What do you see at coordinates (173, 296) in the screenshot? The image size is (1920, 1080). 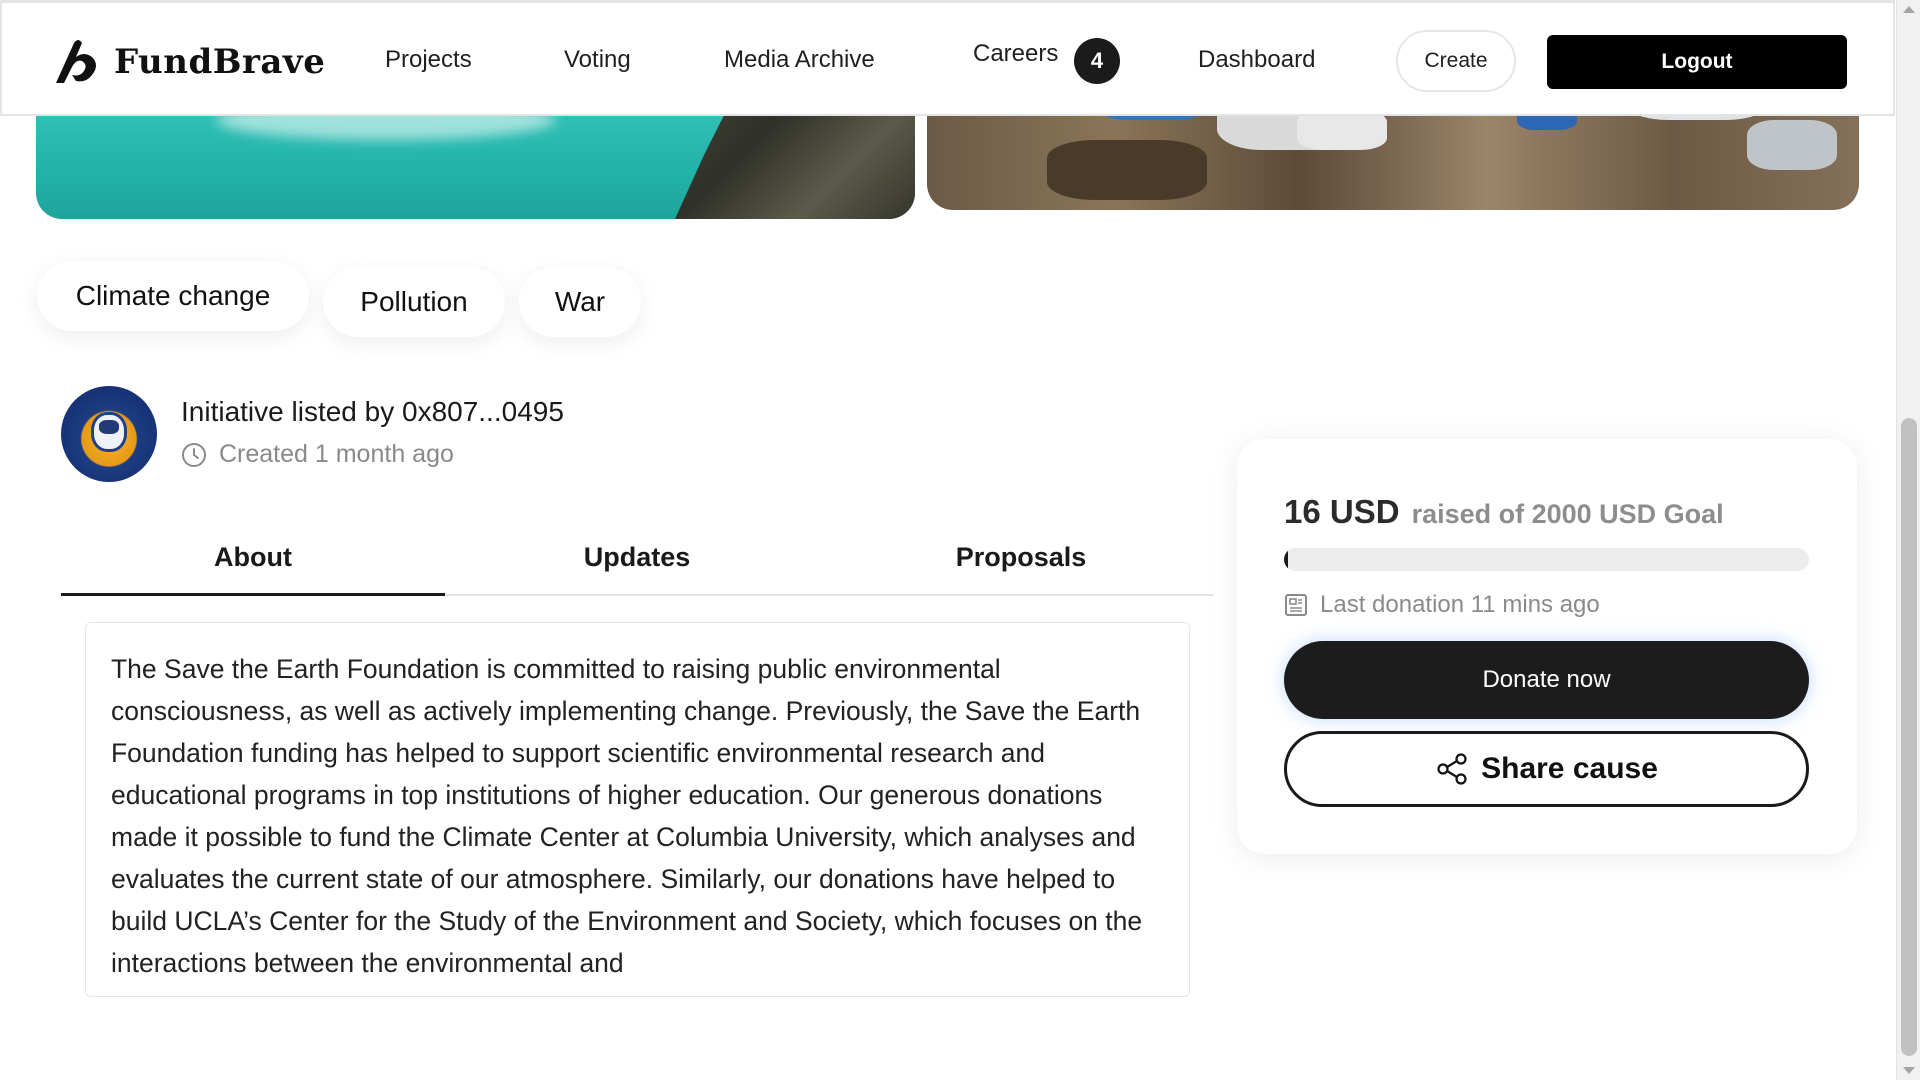 I see `tag-climate-change: Climate change` at bounding box center [173, 296].